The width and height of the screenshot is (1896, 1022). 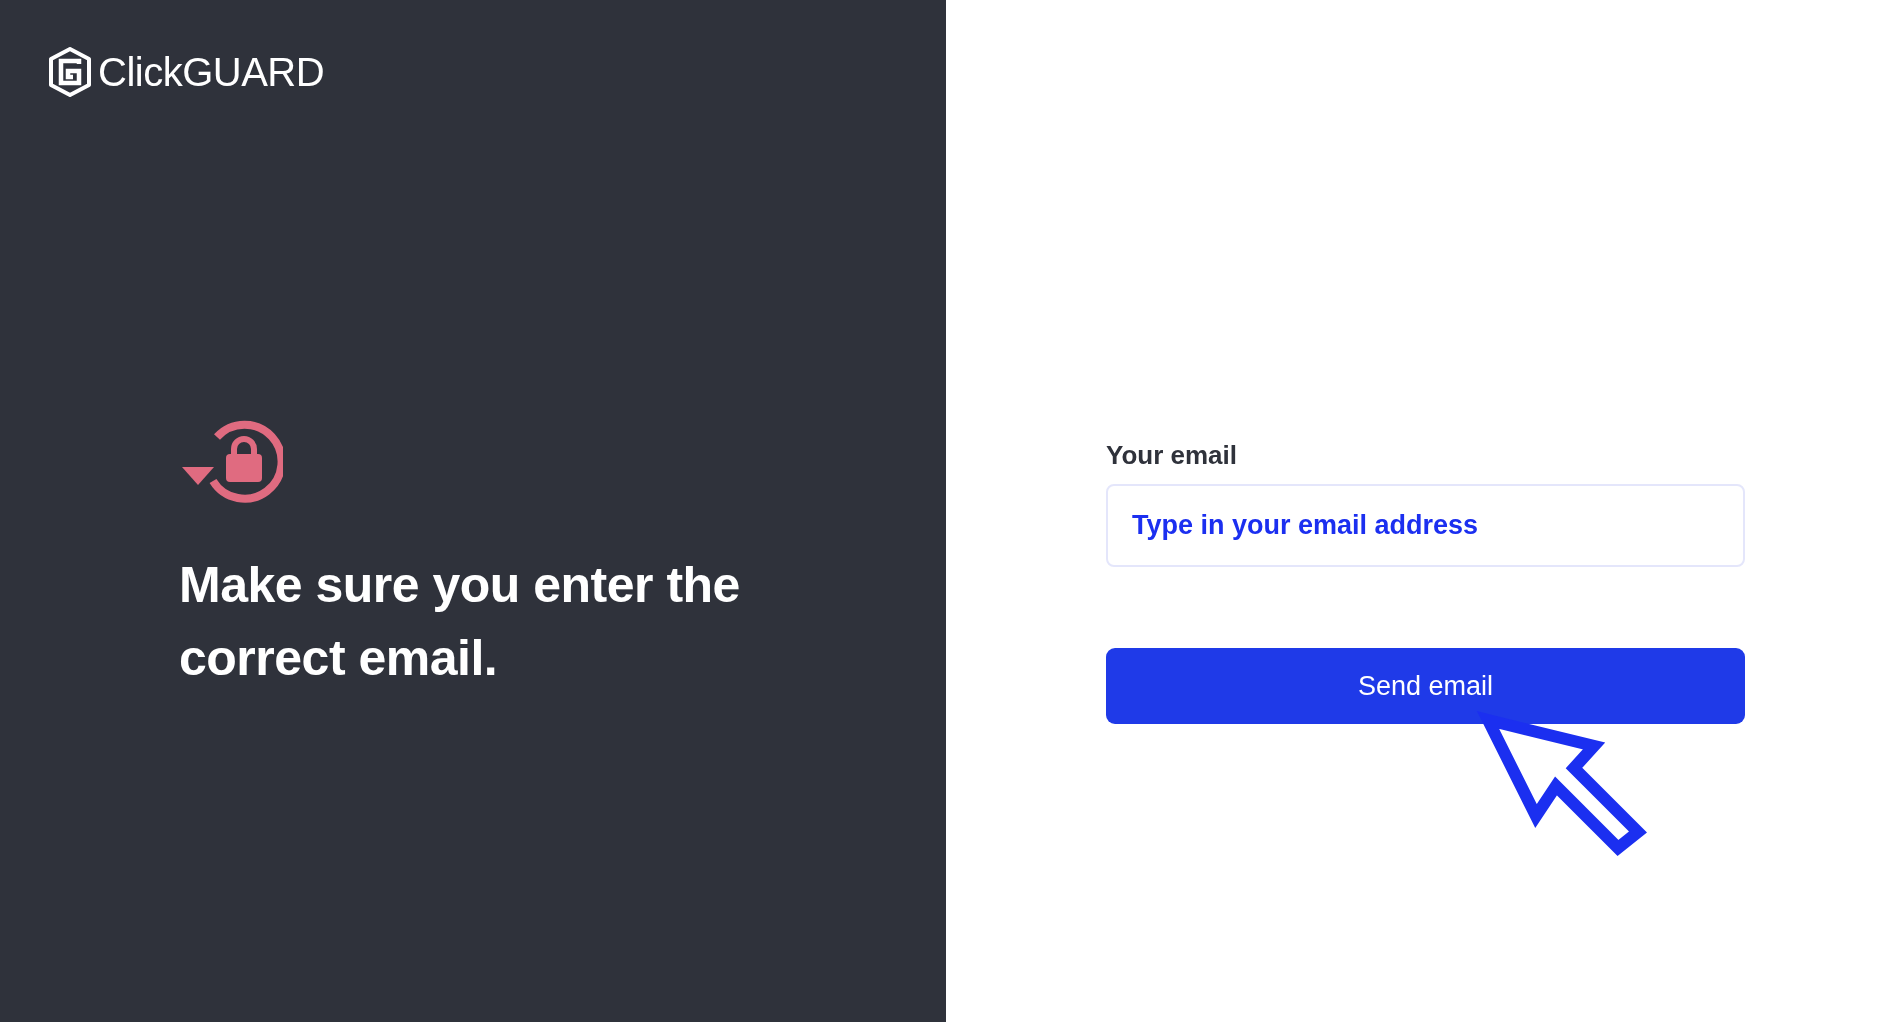 I want to click on info-heading: Make sure you enter the correct email., so click(x=460, y=622).